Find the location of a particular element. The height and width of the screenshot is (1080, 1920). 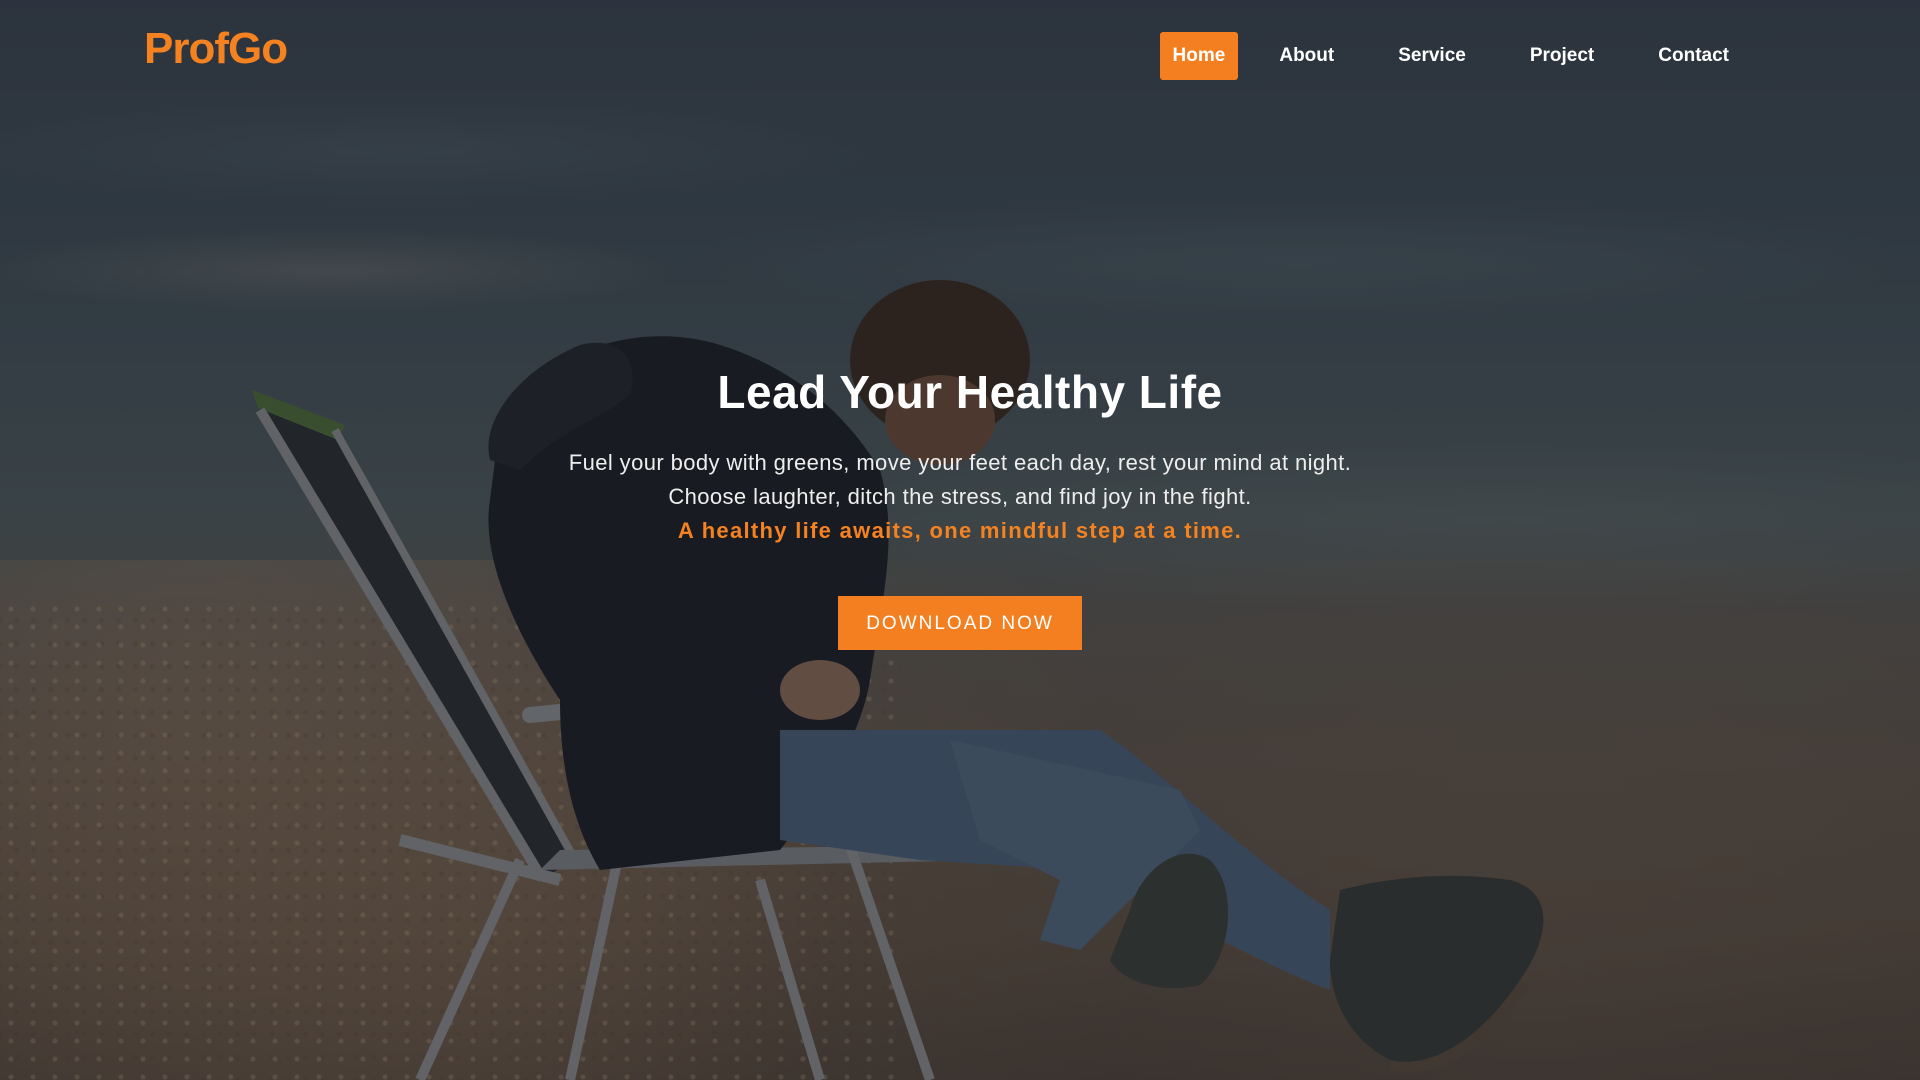

nav-item-service: Service is located at coordinates (1432, 56).